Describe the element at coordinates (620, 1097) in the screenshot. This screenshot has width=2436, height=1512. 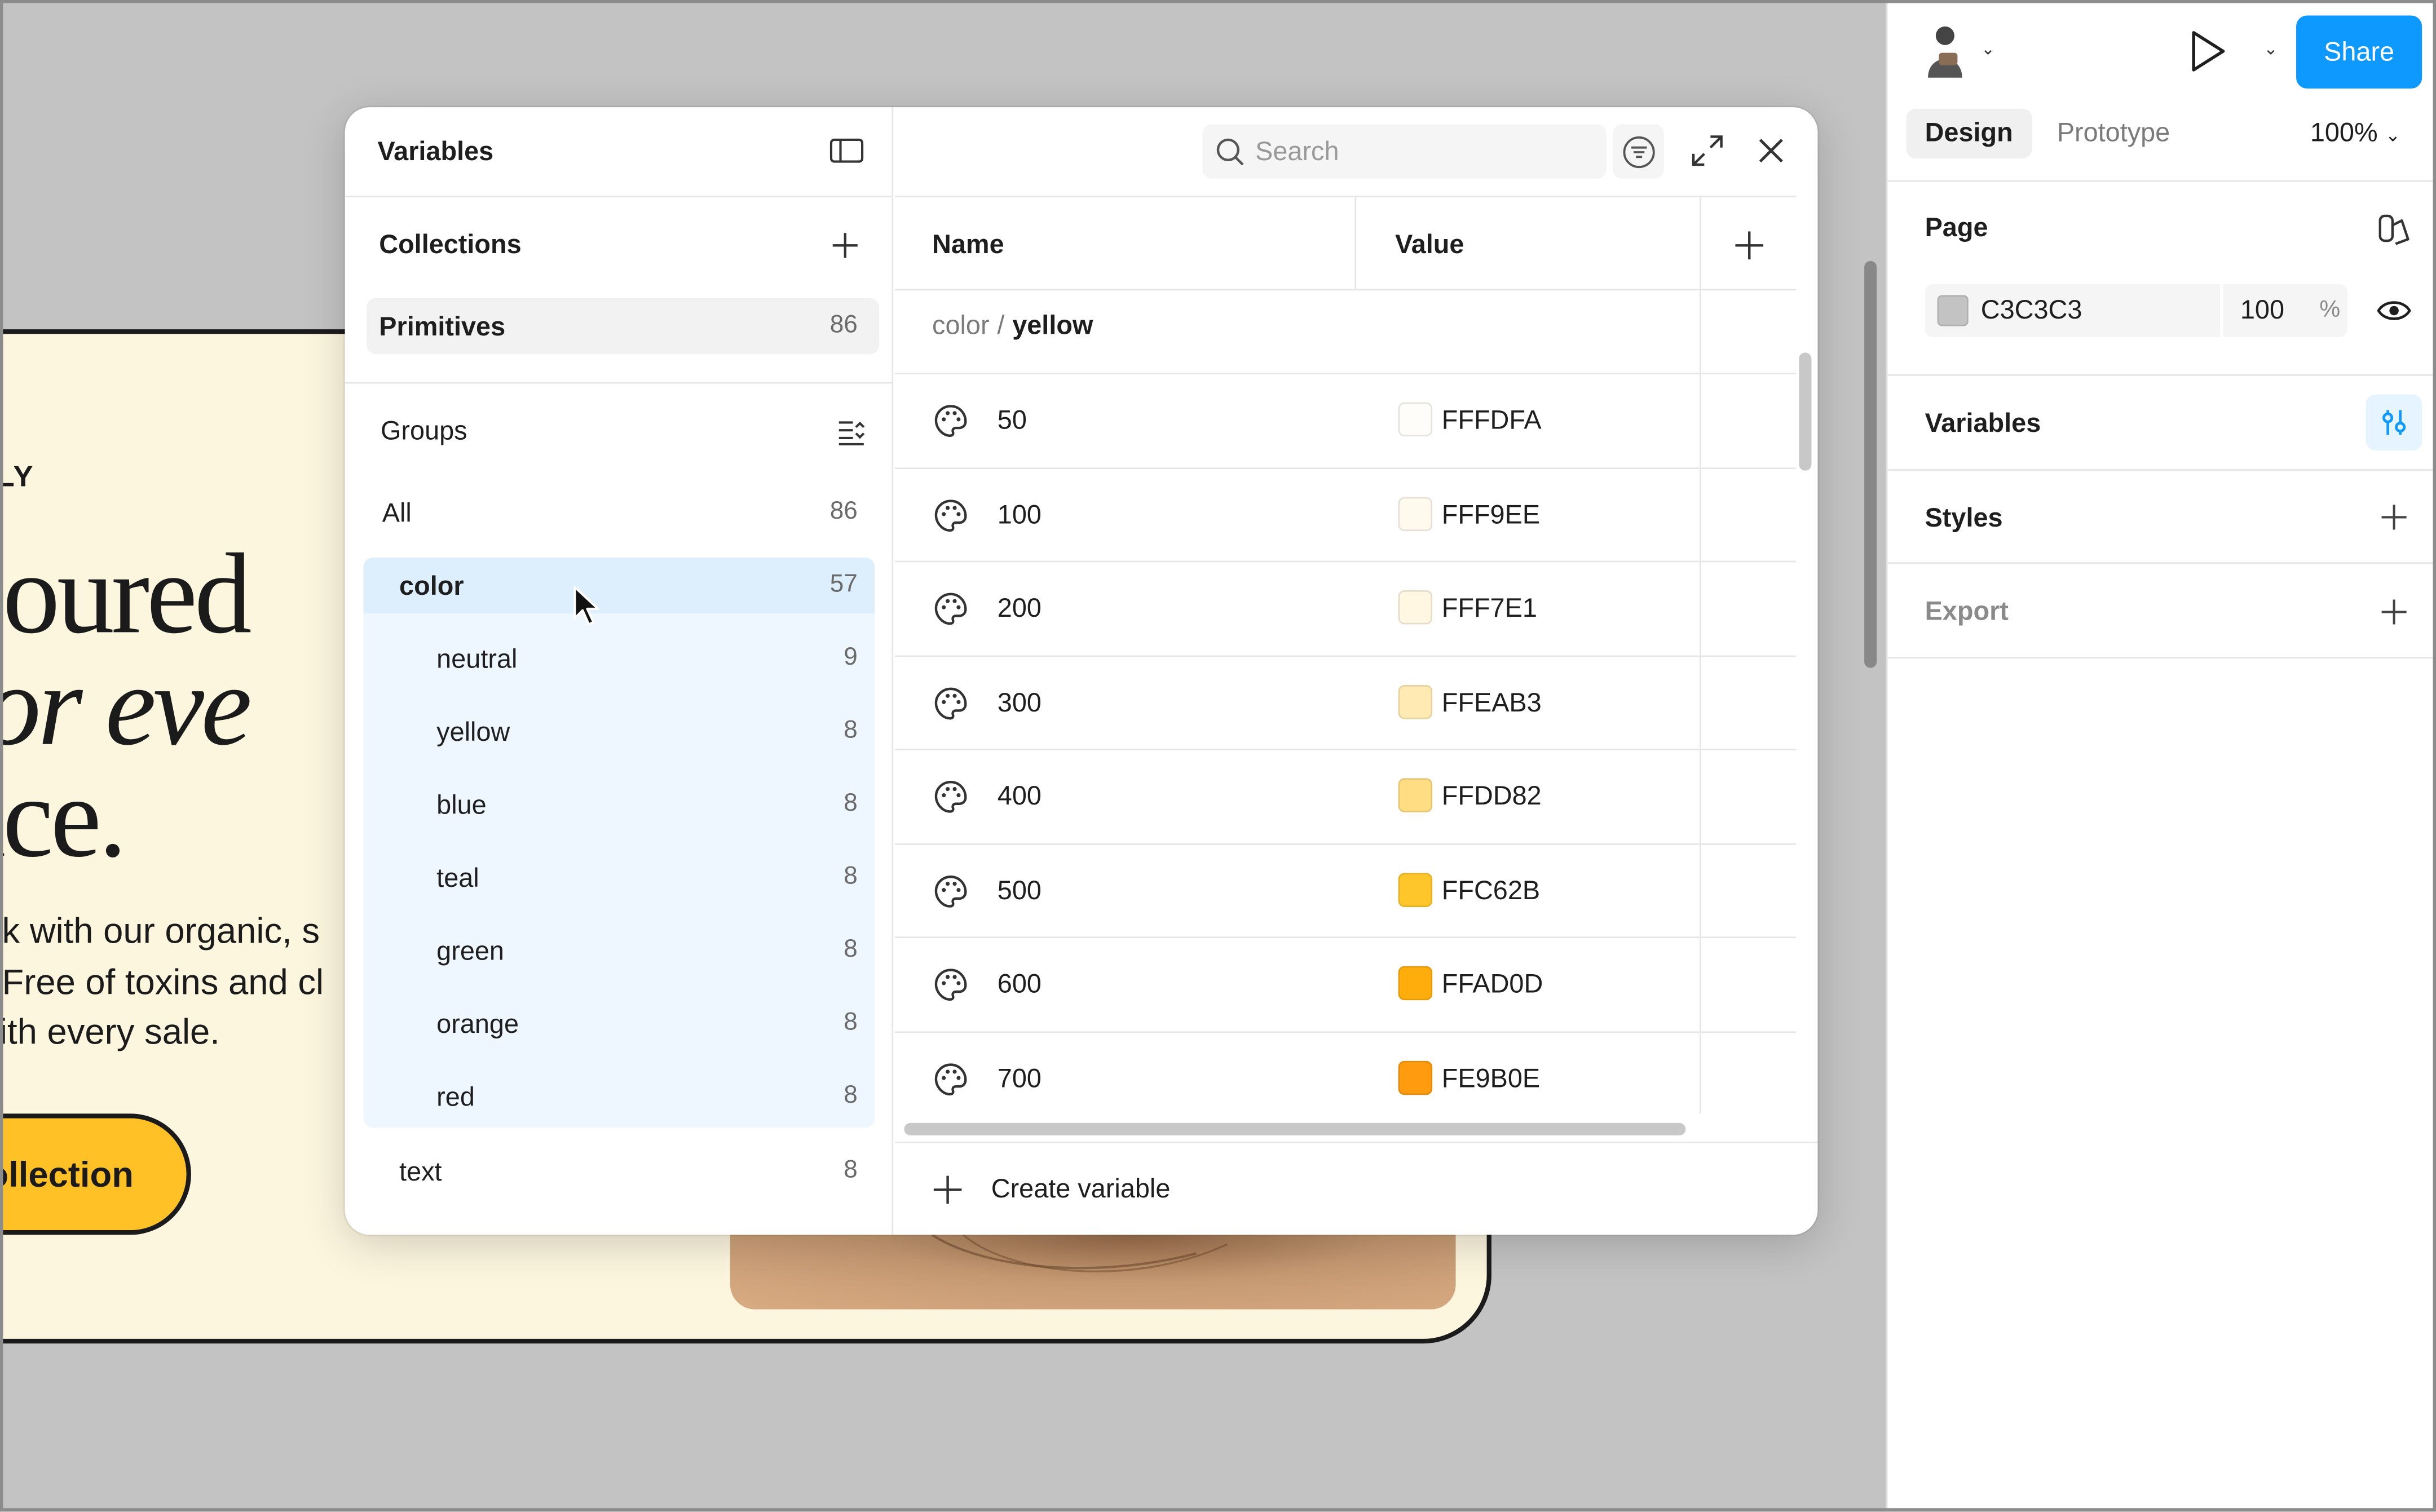
I see `group-item-red: red 8` at that location.